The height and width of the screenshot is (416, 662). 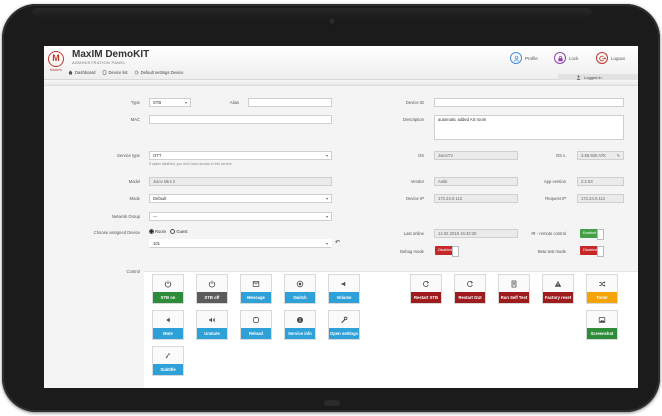 I want to click on ir-toggle: Enabled, so click(x=592, y=234).